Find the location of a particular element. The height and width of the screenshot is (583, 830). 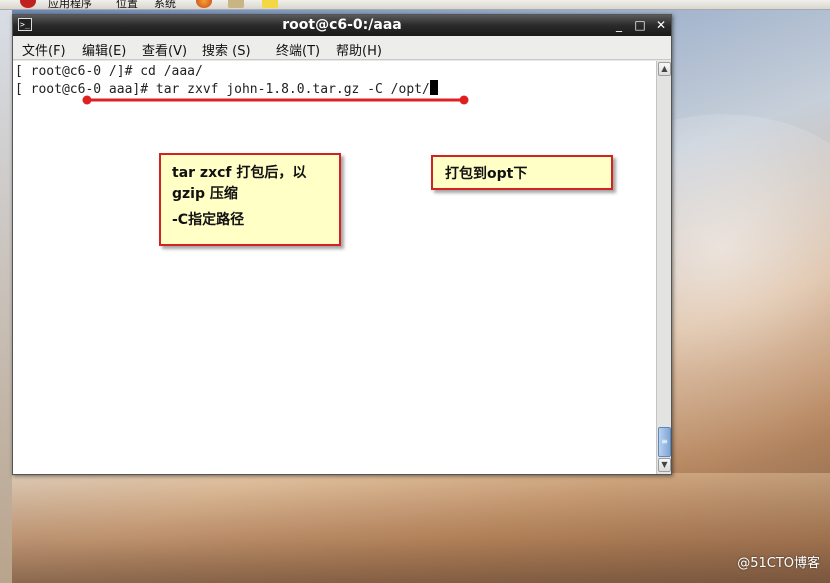

text-cursor is located at coordinates (433, 87).